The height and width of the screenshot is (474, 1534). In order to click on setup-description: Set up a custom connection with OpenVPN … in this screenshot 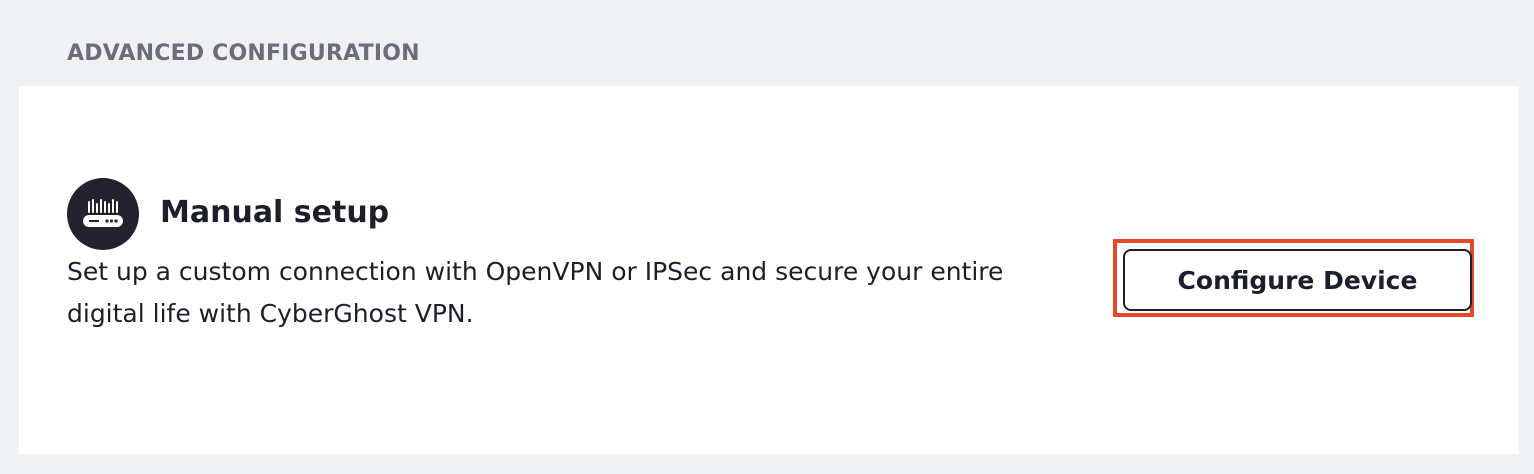, I will do `click(535, 292)`.